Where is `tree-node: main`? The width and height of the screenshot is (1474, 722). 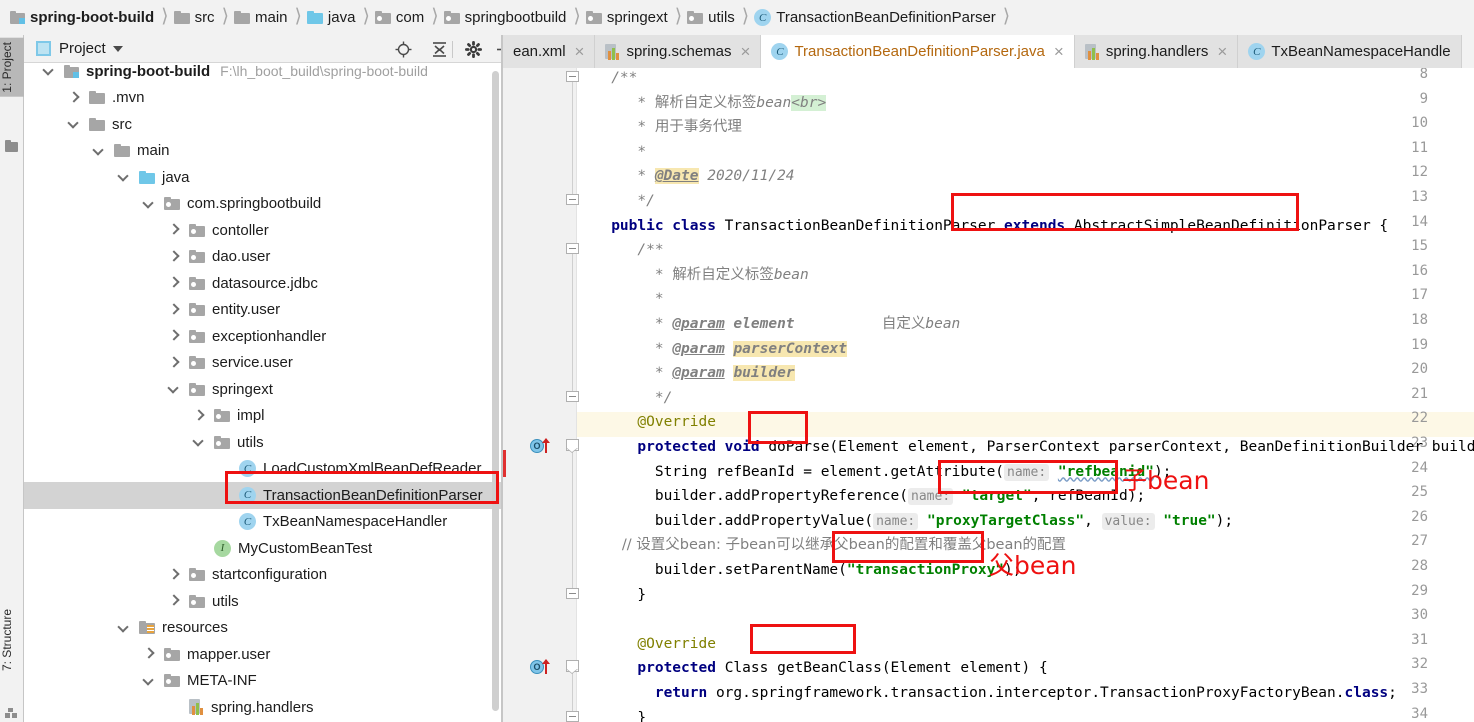
tree-node: main is located at coordinates (262, 151).